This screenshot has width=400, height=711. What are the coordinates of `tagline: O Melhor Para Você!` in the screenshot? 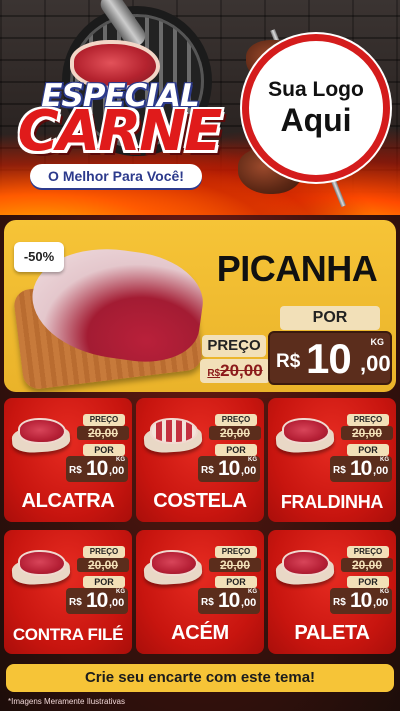 It's located at (116, 176).